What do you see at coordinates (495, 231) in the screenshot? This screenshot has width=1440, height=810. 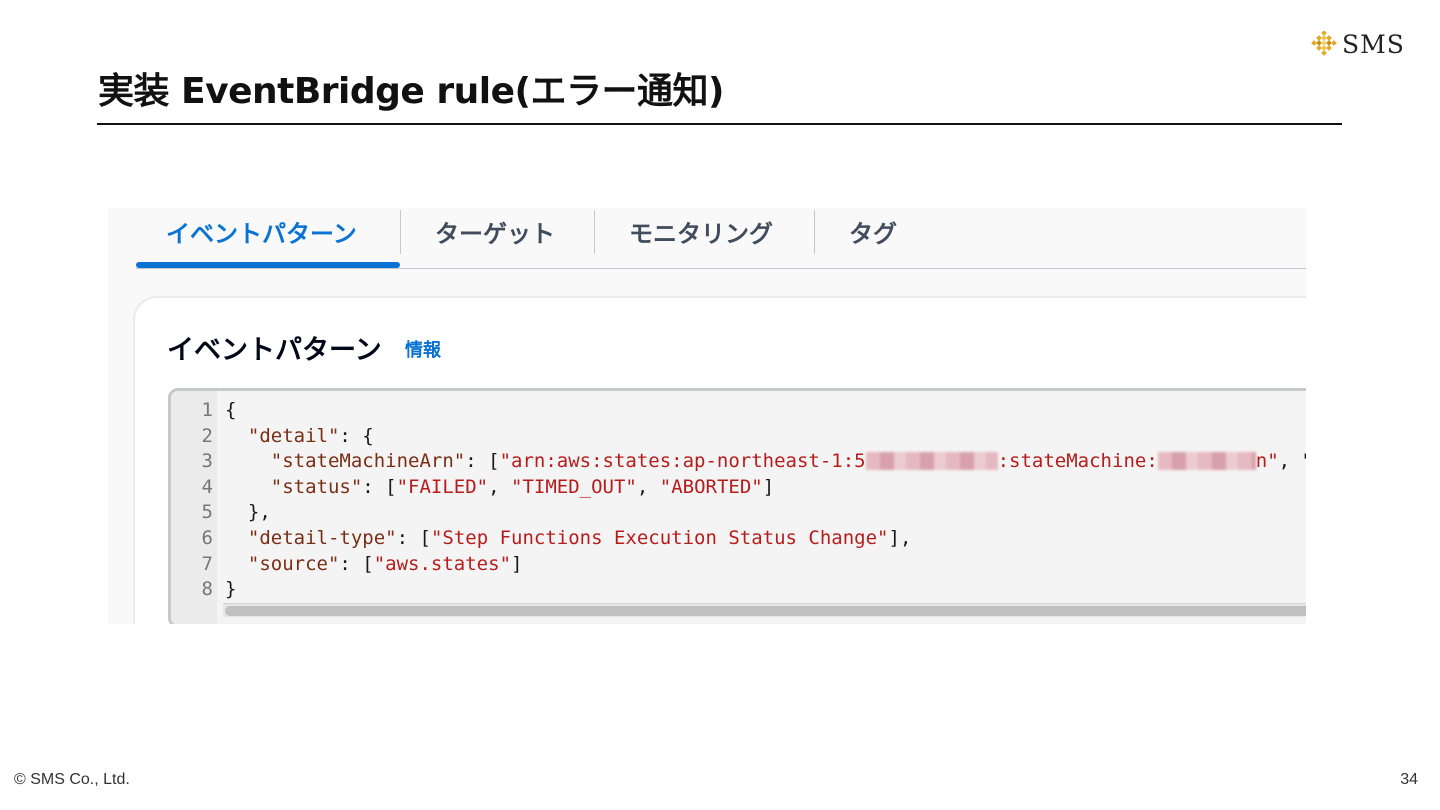 I see `tab-targets: ターゲット` at bounding box center [495, 231].